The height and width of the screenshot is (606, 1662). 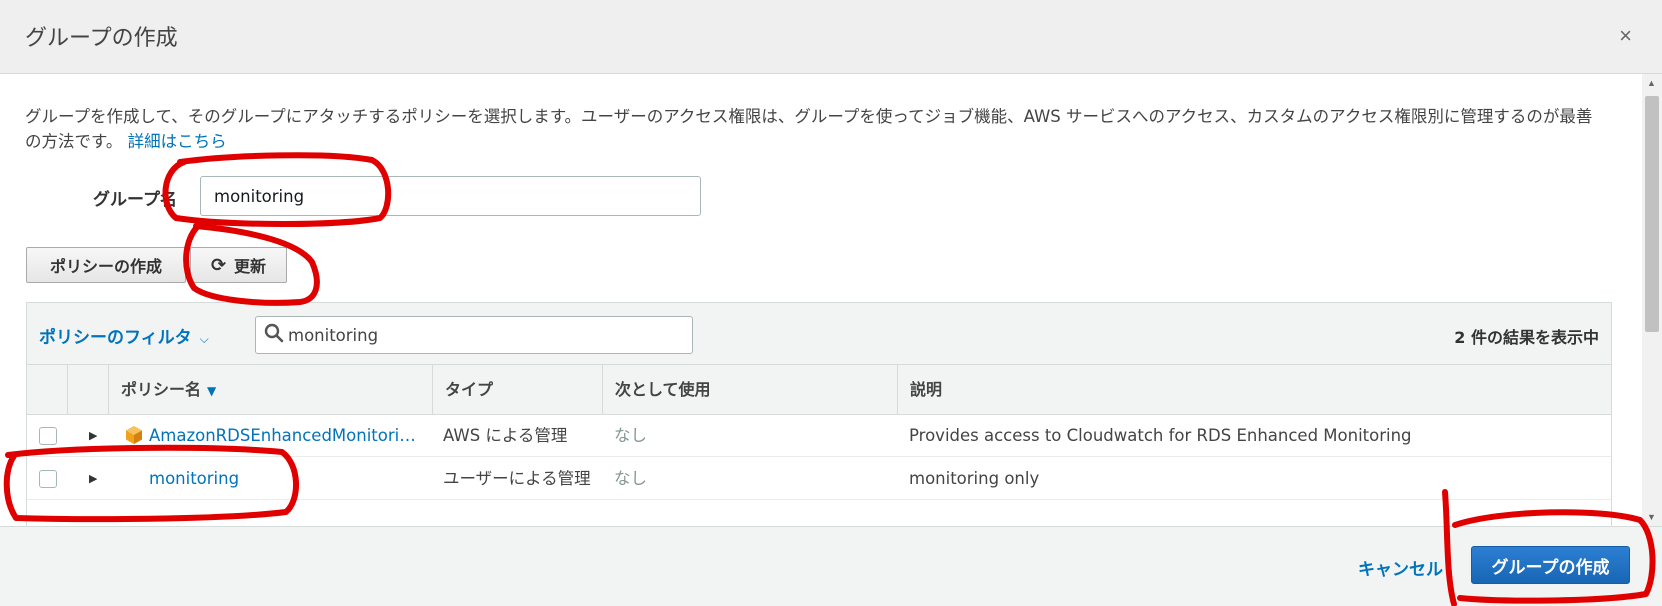 What do you see at coordinates (1652, 214) in the screenshot?
I see `scrollbar-thumb` at bounding box center [1652, 214].